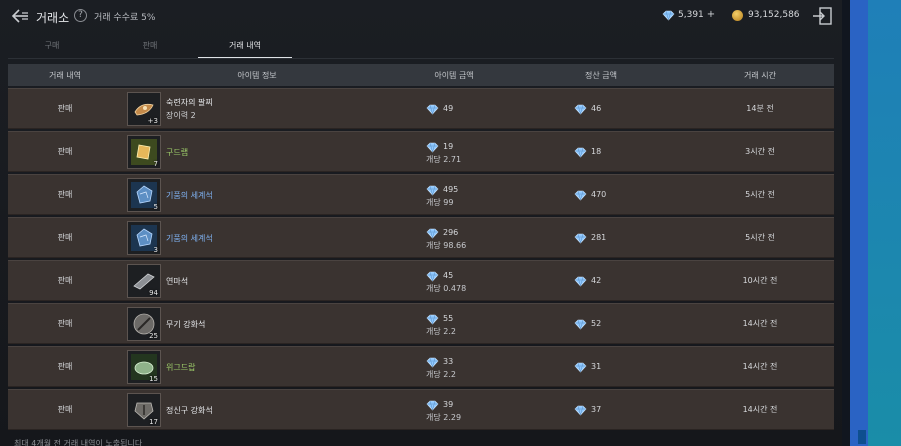 The width and height of the screenshot is (901, 446). I want to click on table-row: 판매 94 연마석 45 개당 0.478 42 10시간 전, so click(421, 280).